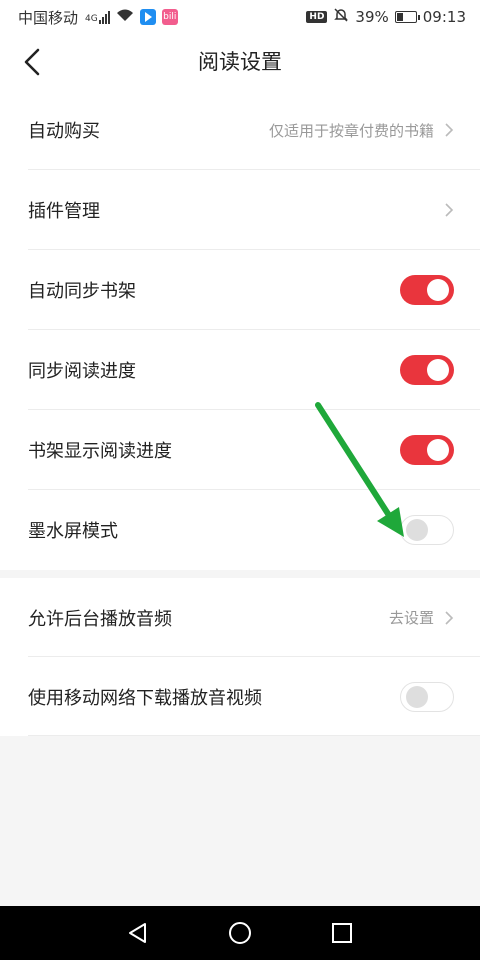 The width and height of the screenshot is (480, 960). Describe the element at coordinates (240, 370) in the screenshot. I see `setting-sync-progress: 同步阅读进度` at that location.